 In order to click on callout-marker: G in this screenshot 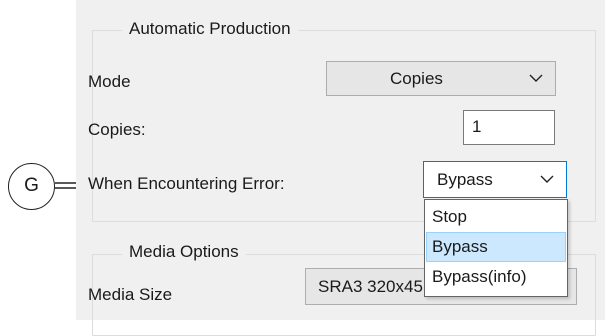, I will do `click(31, 186)`.